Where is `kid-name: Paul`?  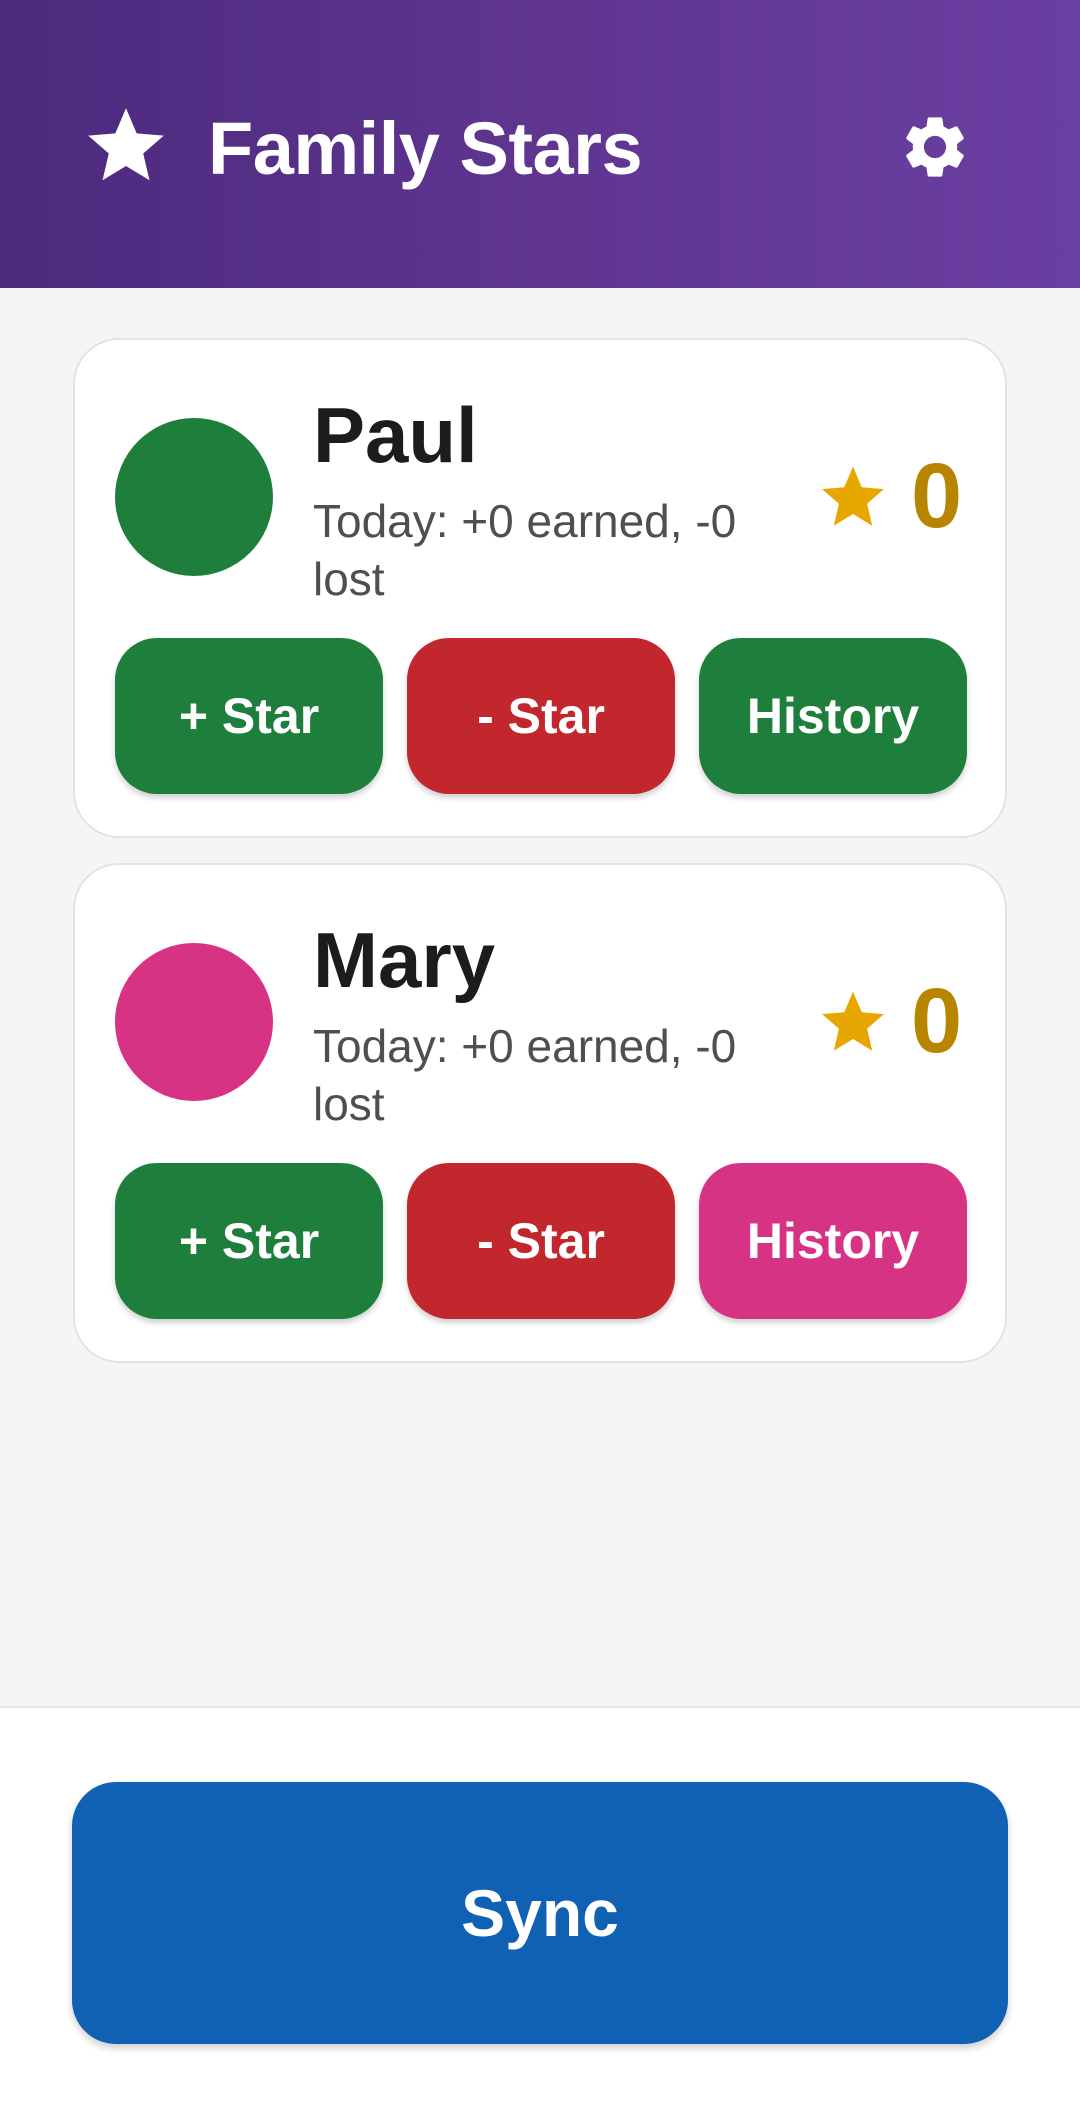
kid-name: Paul is located at coordinates (395, 435).